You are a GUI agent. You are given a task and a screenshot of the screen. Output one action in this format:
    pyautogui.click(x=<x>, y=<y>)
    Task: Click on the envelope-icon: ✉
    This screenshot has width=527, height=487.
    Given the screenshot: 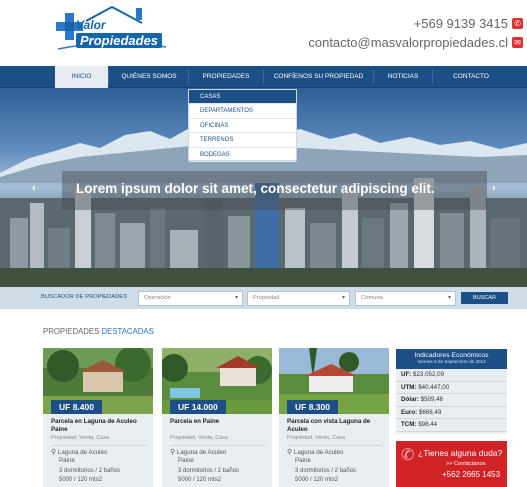 What is the action you would take?
    pyautogui.click(x=517, y=42)
    